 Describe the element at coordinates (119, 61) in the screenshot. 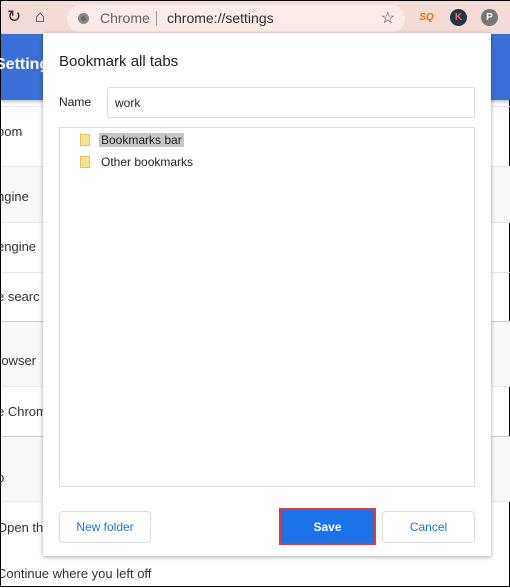

I see `dialog-title: Bookmark all tabs` at that location.